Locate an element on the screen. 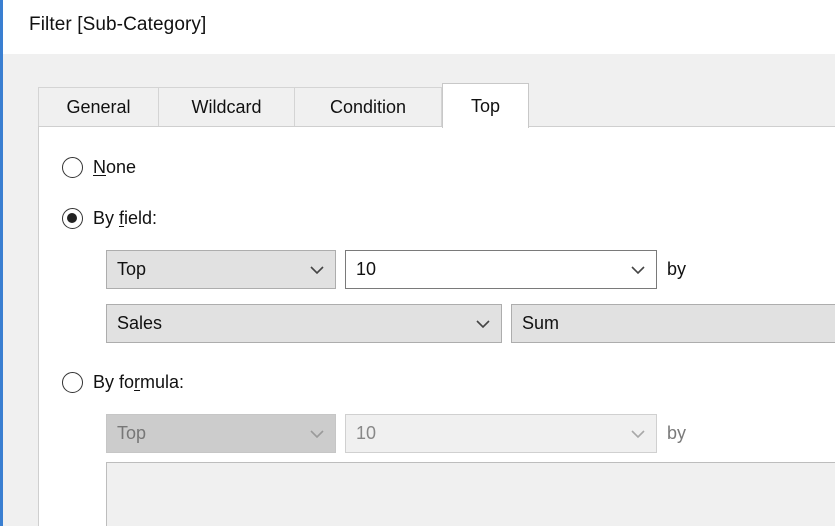 The width and height of the screenshot is (835, 526). field-value: Sales is located at coordinates (140, 323).